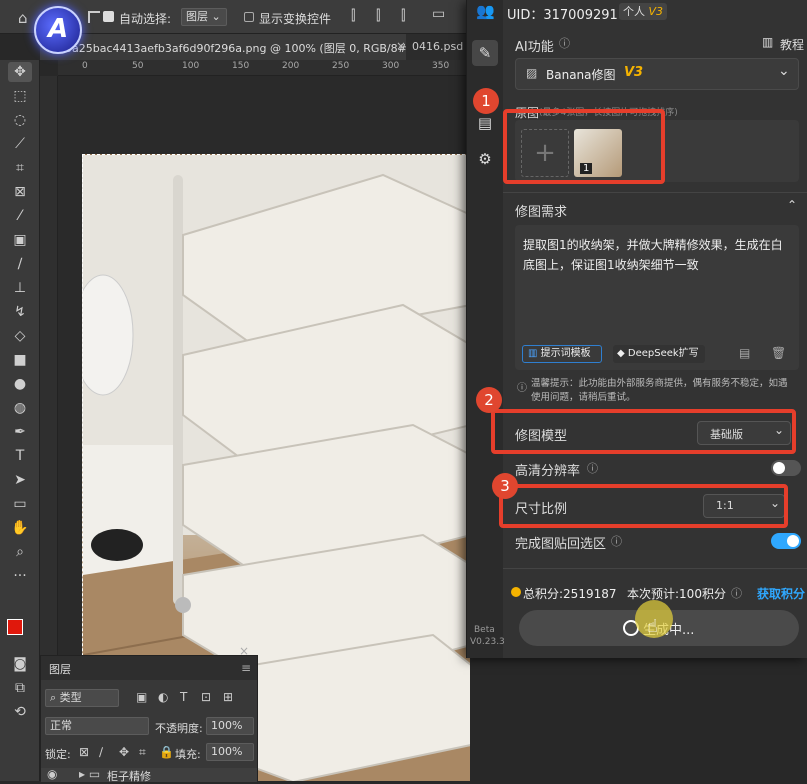 This screenshot has height=784, width=807. What do you see at coordinates (505, 486) in the screenshot?
I see `annotation-badge-3: 3` at bounding box center [505, 486].